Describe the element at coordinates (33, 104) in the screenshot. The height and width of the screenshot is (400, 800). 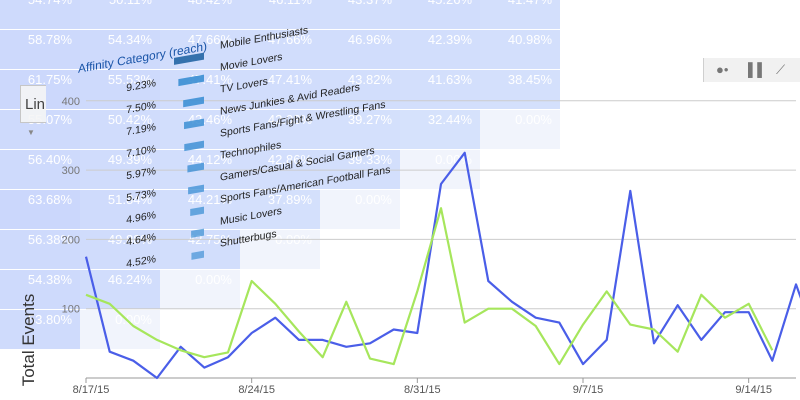
I see `line-chart-tab: Lin` at that location.